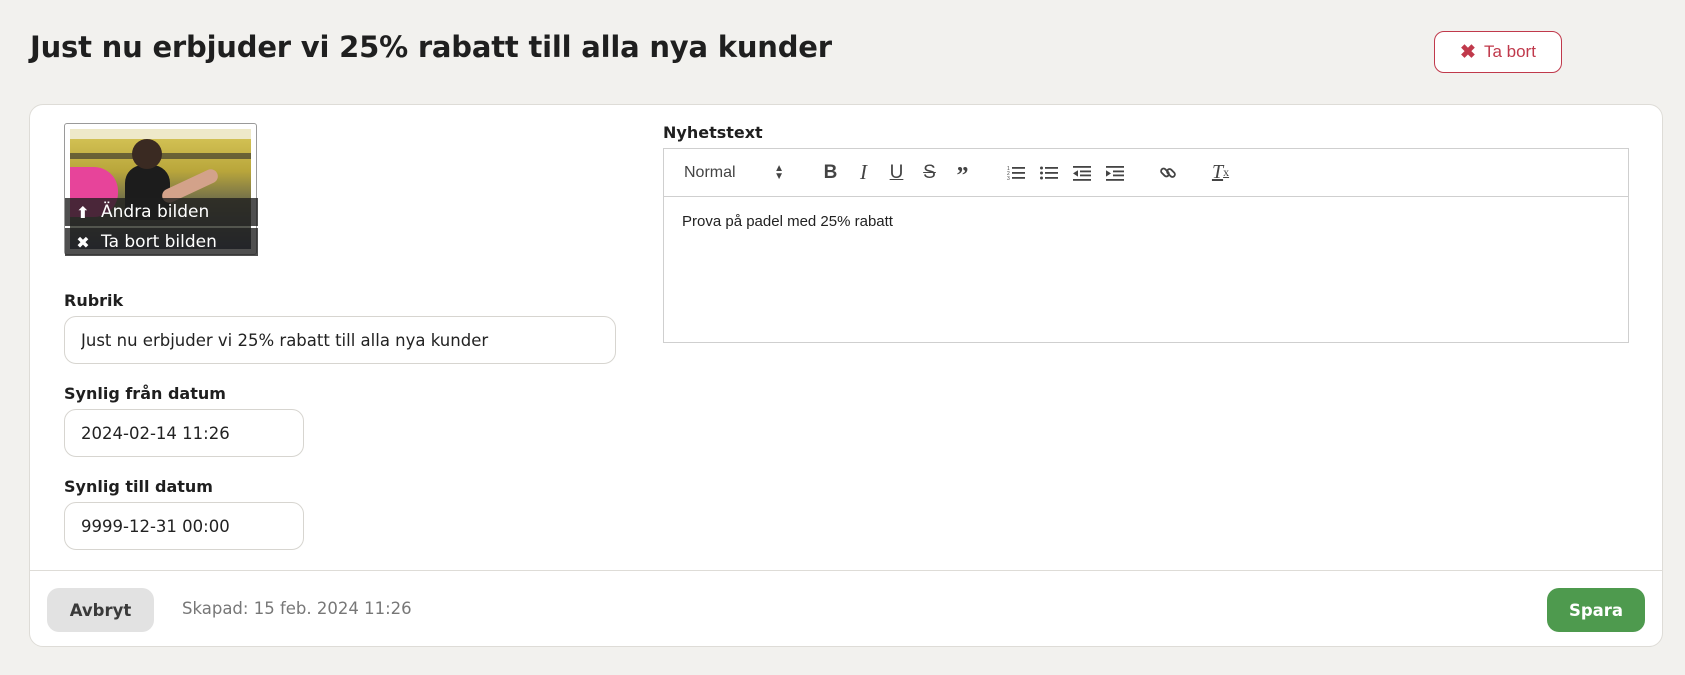  Describe the element at coordinates (1220, 173) in the screenshot. I see `clear-format-icon: Tx` at that location.